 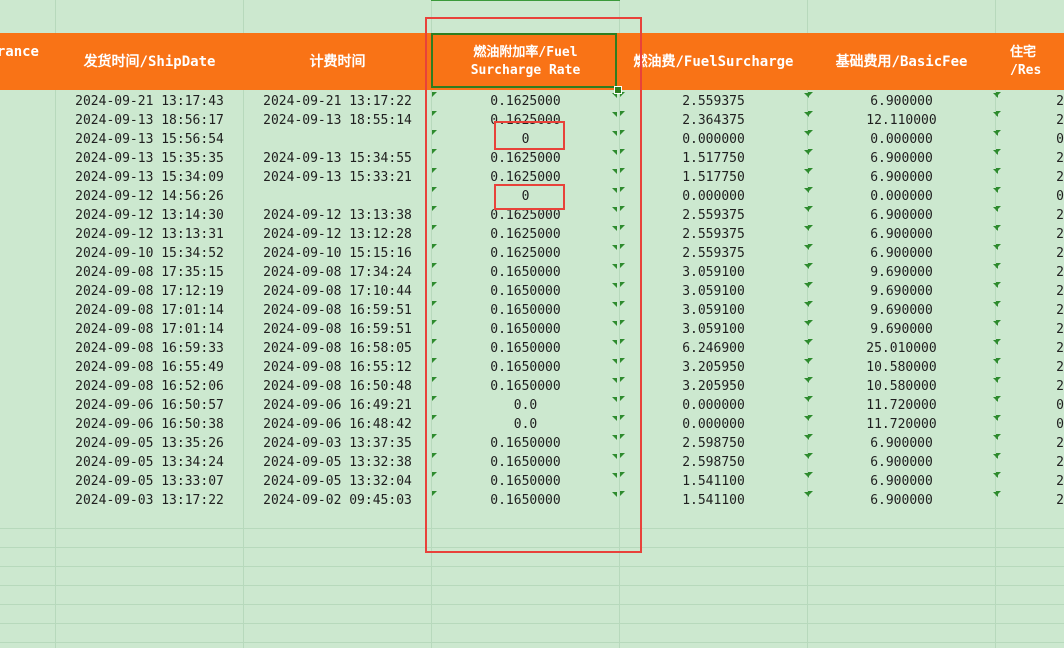 What do you see at coordinates (149, 101) in the screenshot?
I see `cell-ship-date: 2024-09-21 13:17:43` at bounding box center [149, 101].